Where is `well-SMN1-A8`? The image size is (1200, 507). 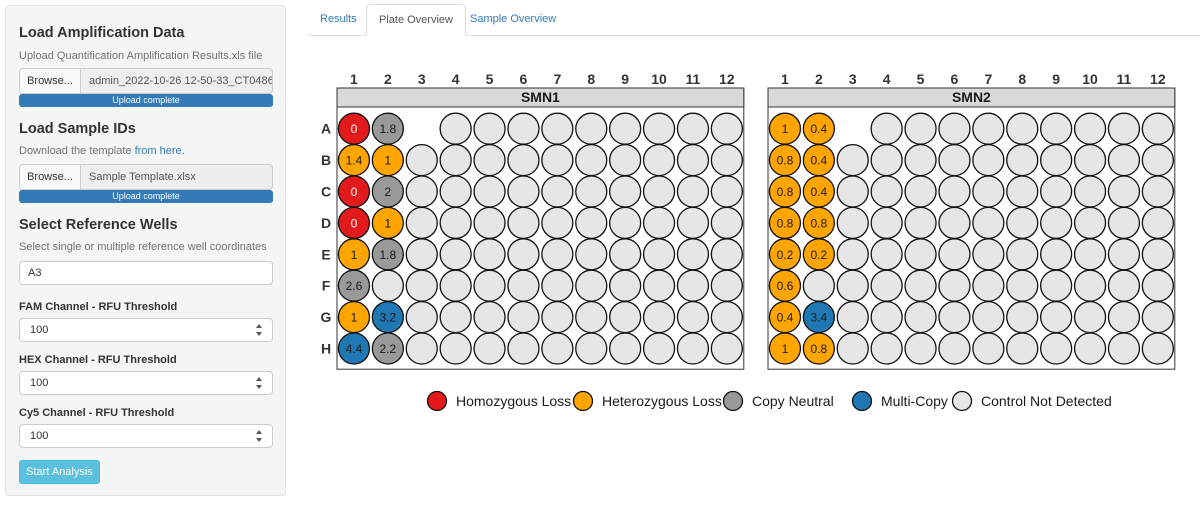 well-SMN1-A8 is located at coordinates (591, 128).